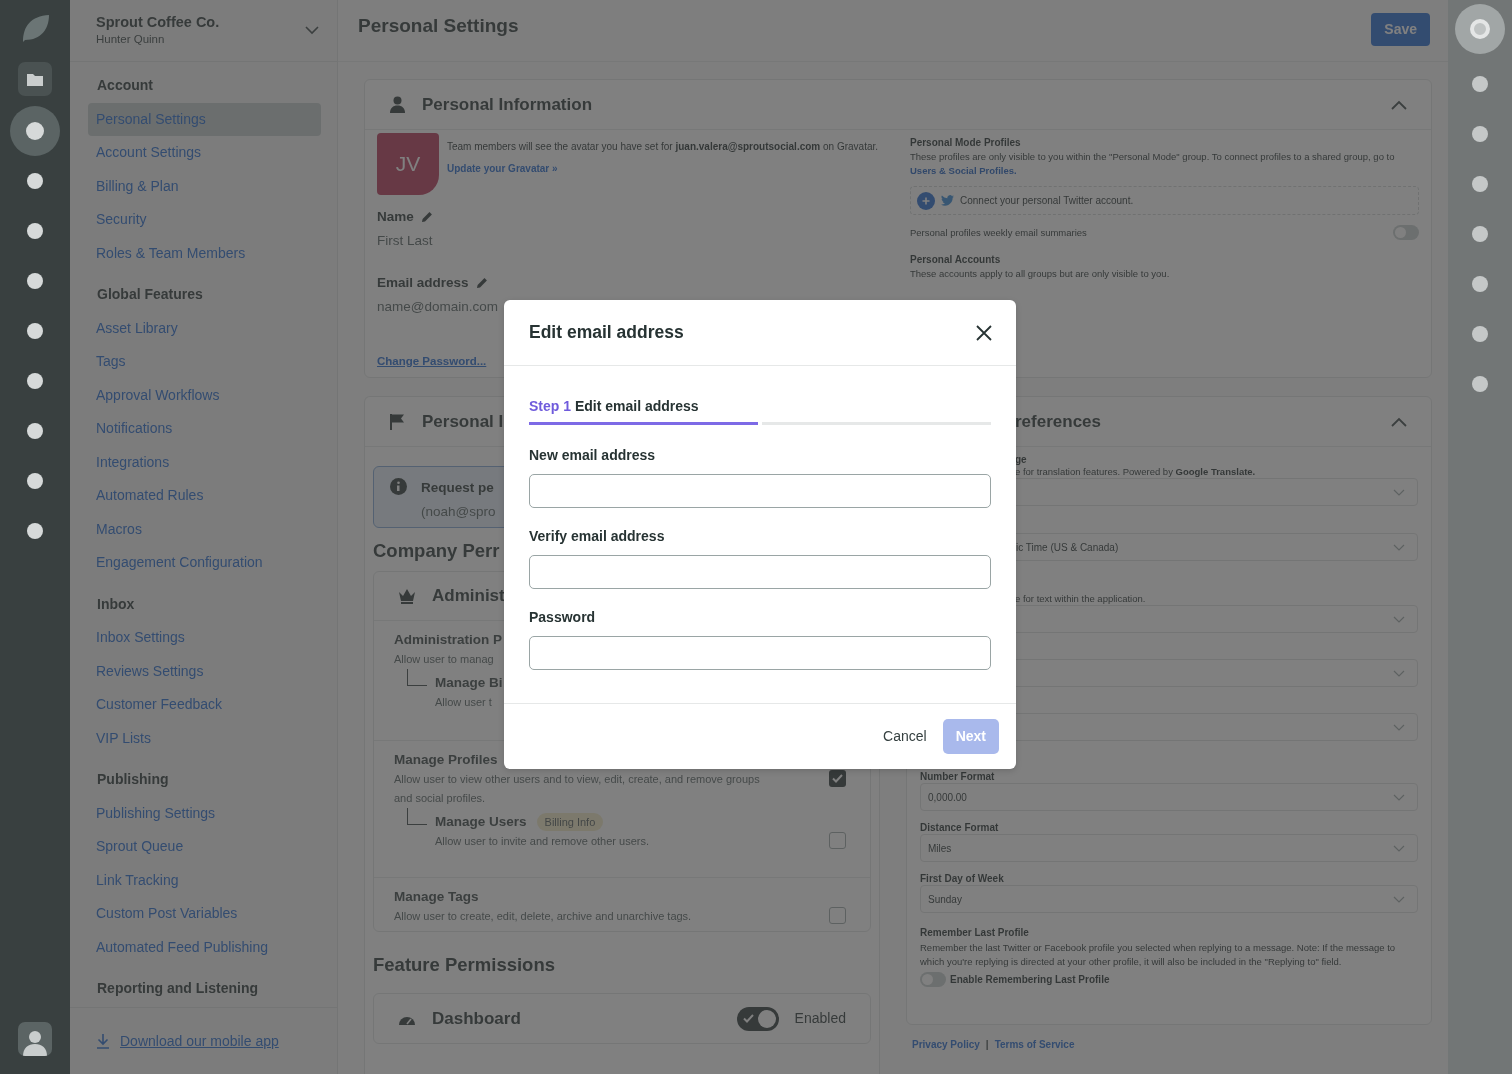 Image resolution: width=1512 pixels, height=1074 pixels. I want to click on permission-title: Manage Tags, so click(436, 897).